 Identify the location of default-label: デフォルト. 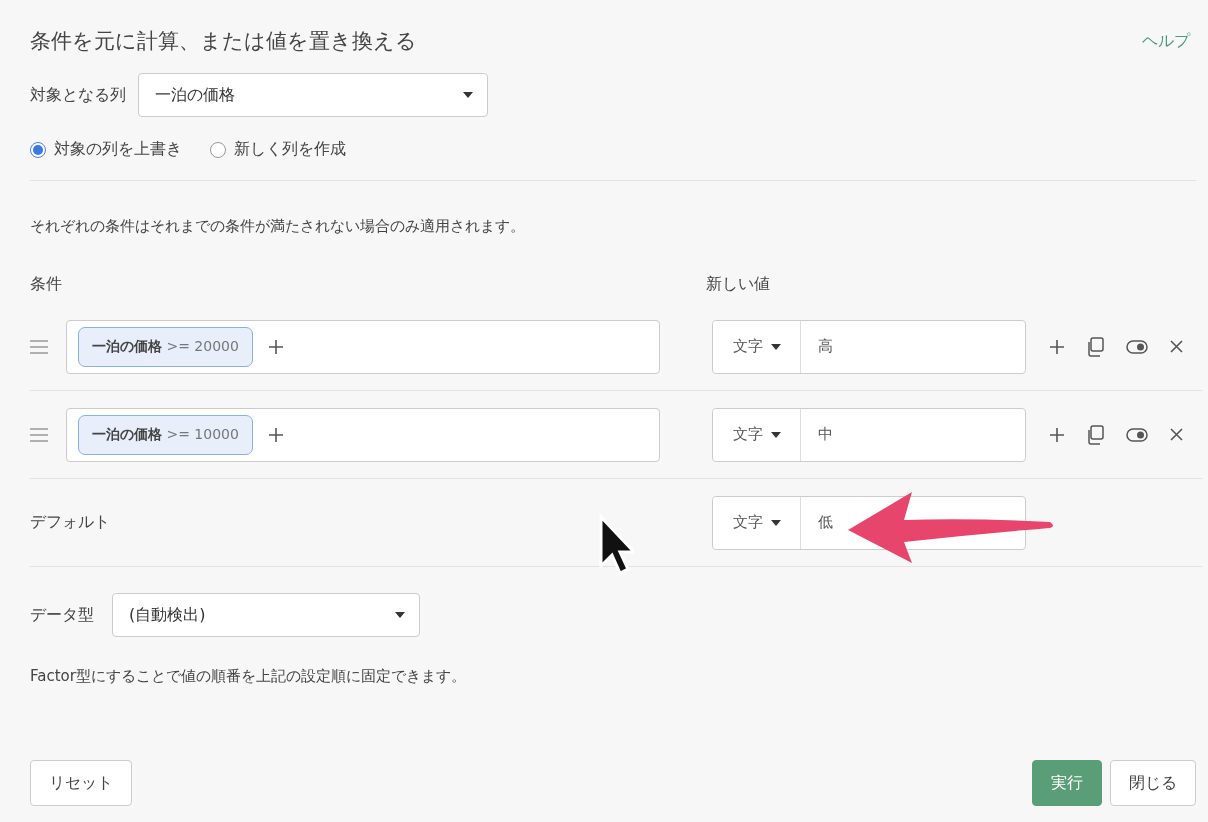
(70, 522).